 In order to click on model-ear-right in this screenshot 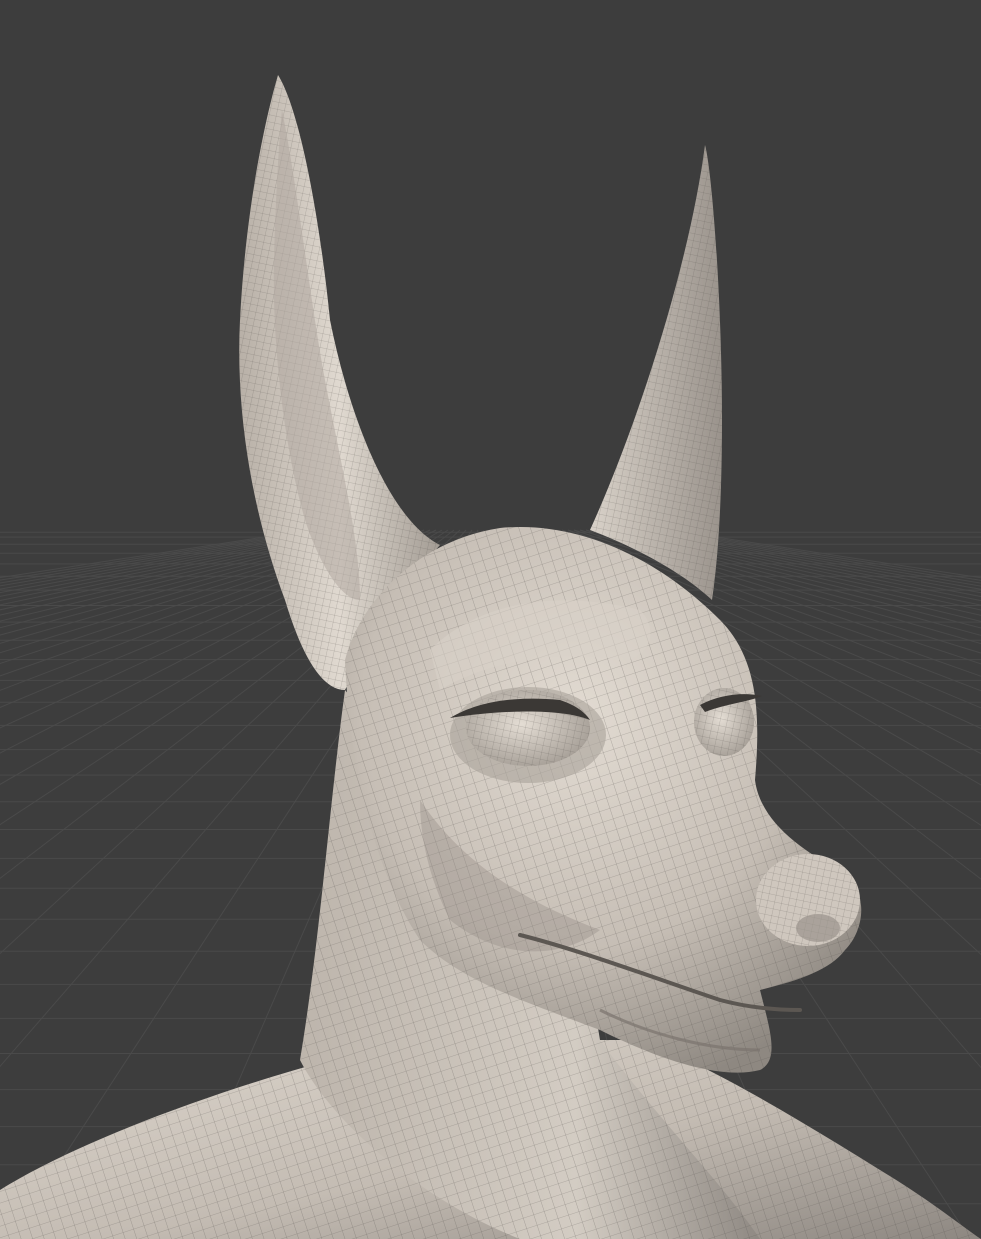, I will do `click(656, 372)`.